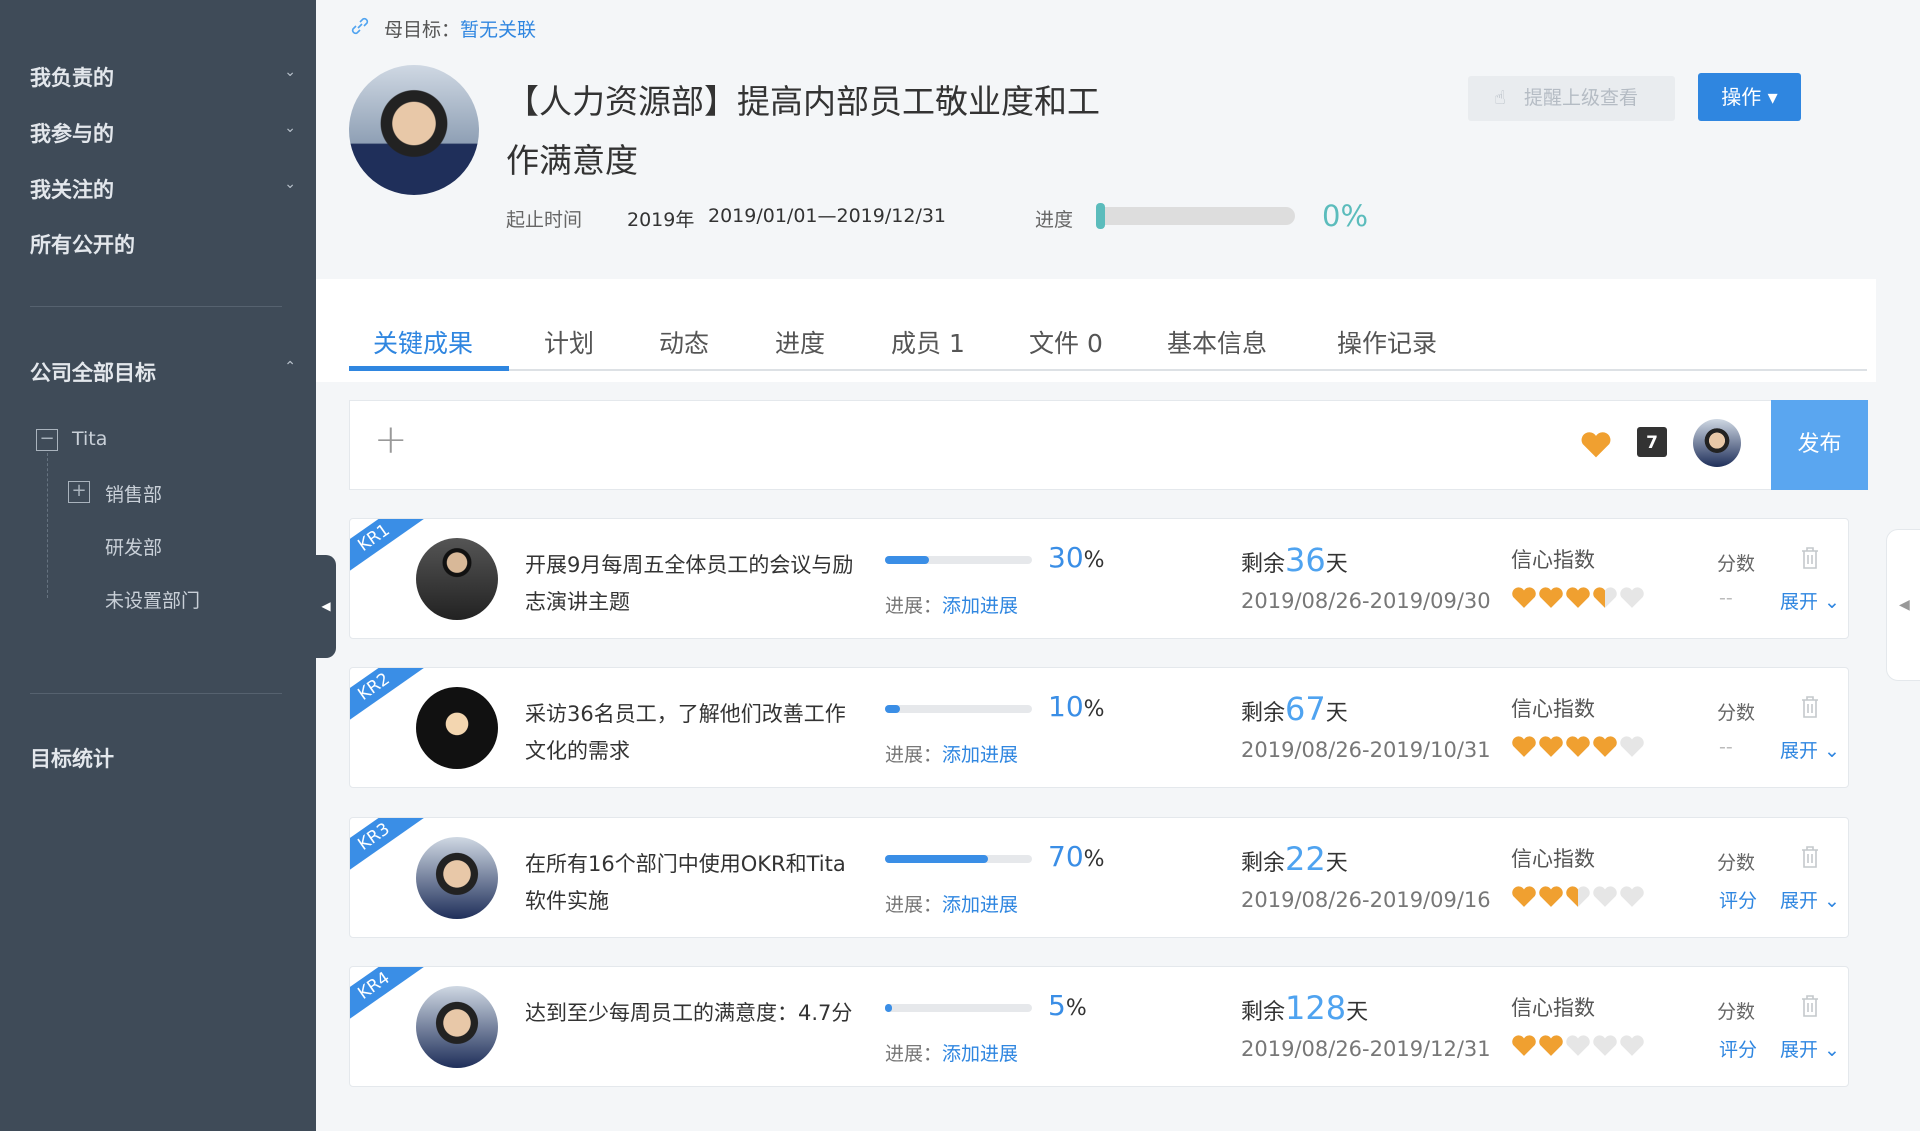 Image resolution: width=1920 pixels, height=1131 pixels. I want to click on tree-item-rd: 研发部, so click(133, 546).